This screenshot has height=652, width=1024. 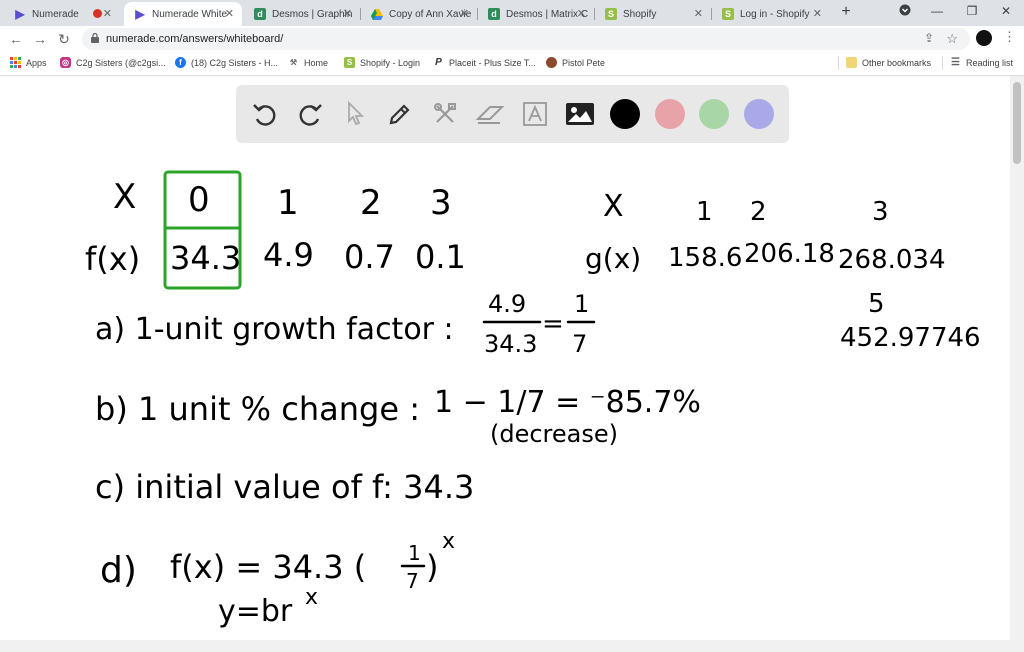 I want to click on placeit-icon: P, so click(x=438, y=62).